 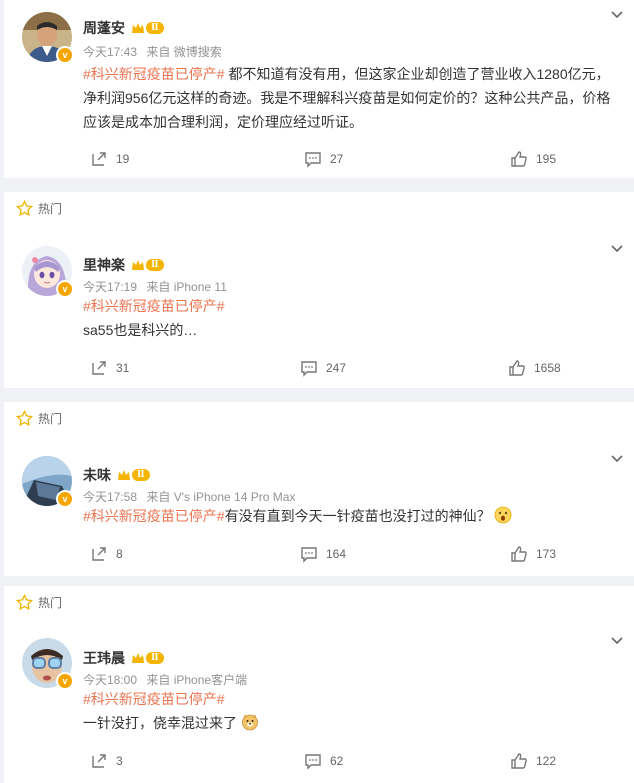 What do you see at coordinates (110, 680) in the screenshot?
I see `post-time: 今天18:00` at bounding box center [110, 680].